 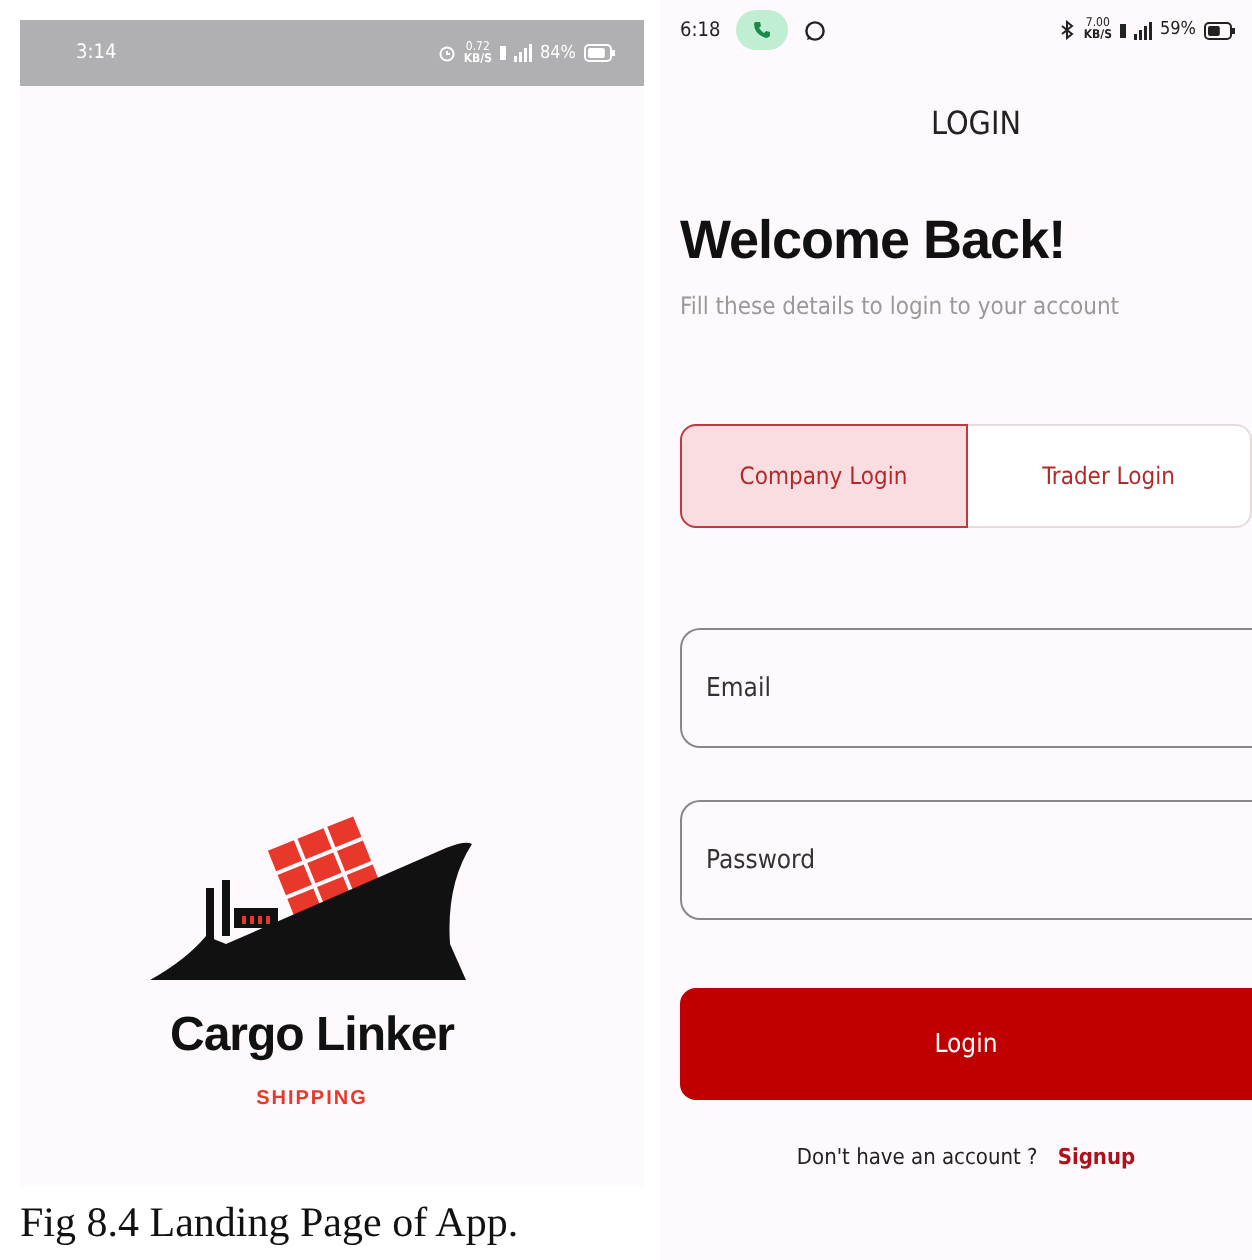 I want to click on call-indicator, so click(x=762, y=30).